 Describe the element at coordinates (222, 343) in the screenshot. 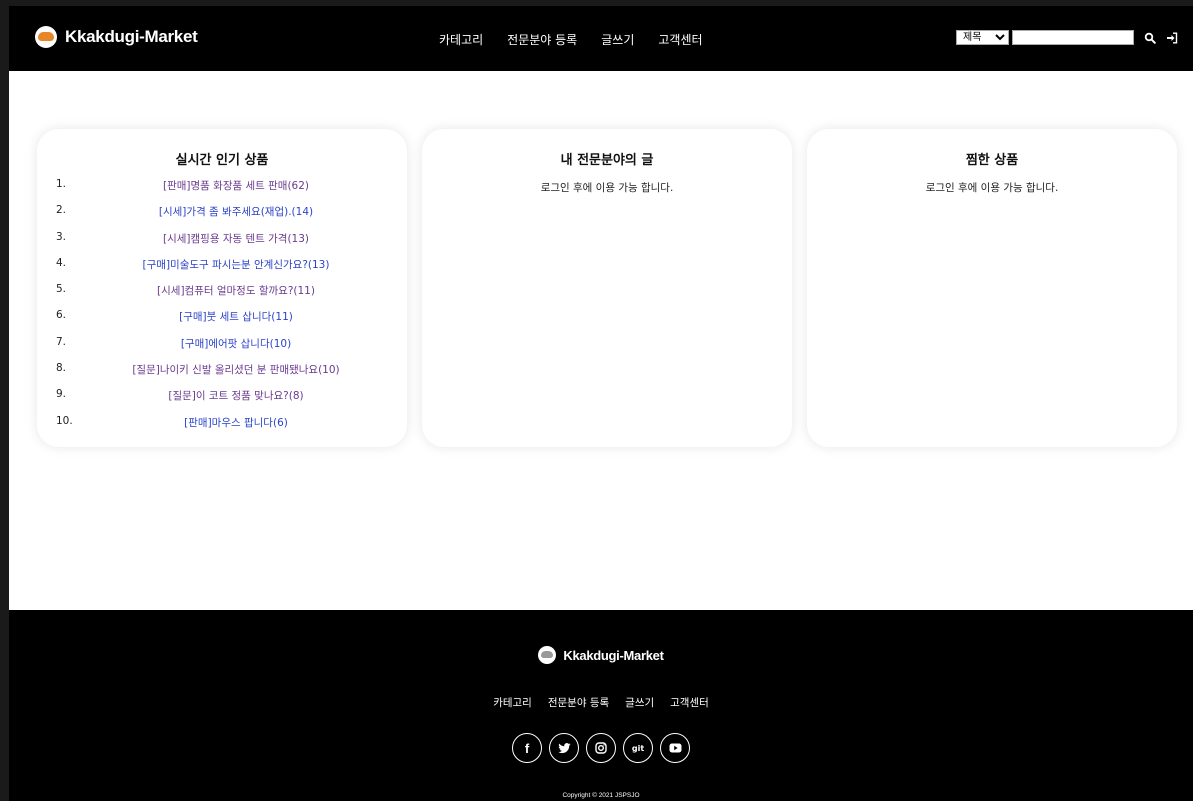

I see `product-link: [구매]에어팟 삽니다(10)` at that location.